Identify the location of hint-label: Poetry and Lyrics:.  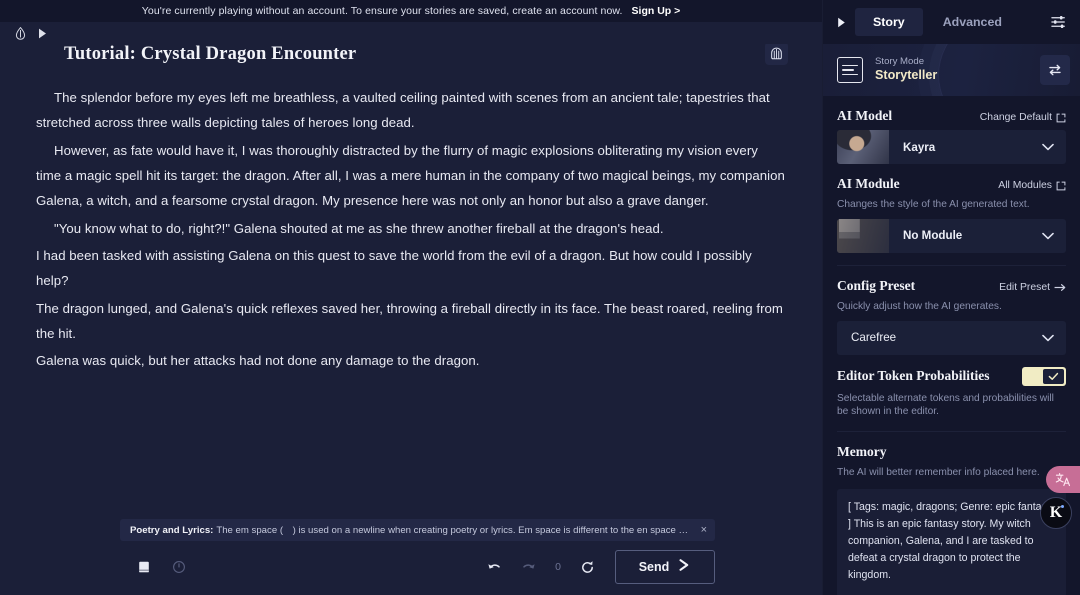
(172, 530).